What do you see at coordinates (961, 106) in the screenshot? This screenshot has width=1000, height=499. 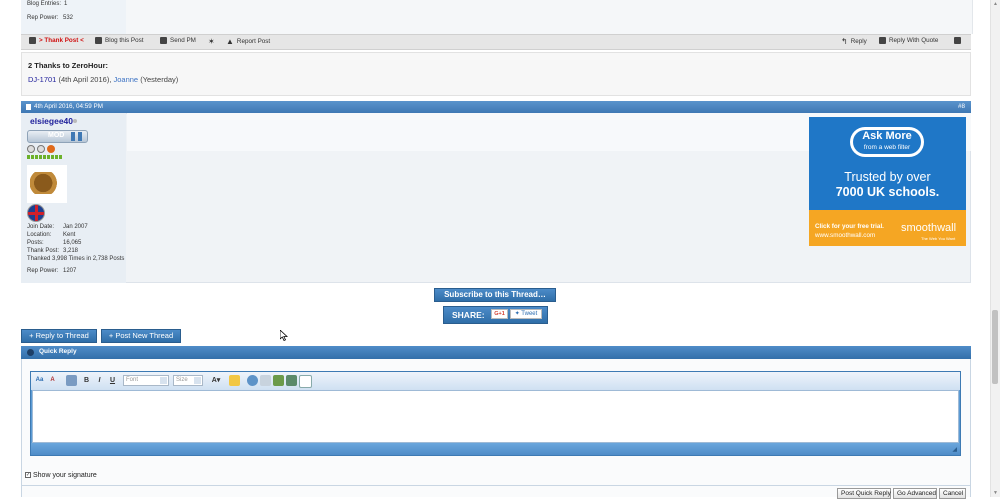 I see `post-number-link: #8` at bounding box center [961, 106].